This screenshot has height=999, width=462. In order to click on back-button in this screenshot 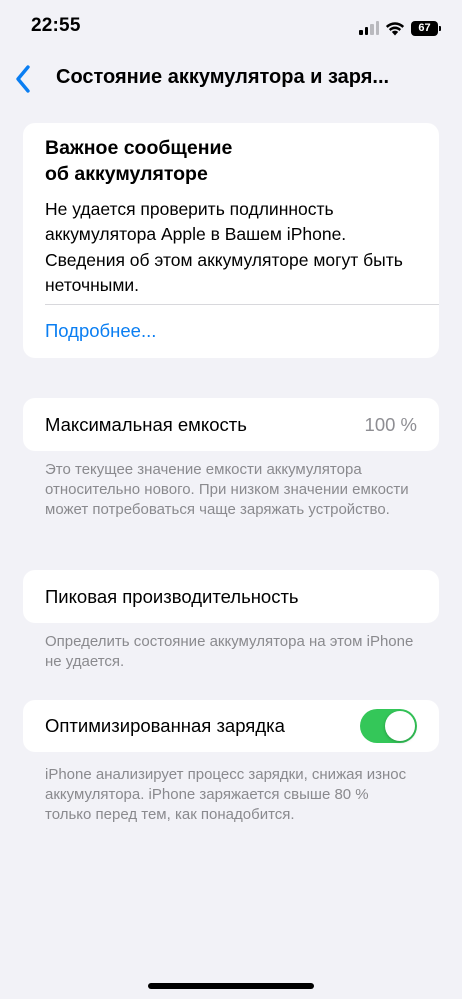, I will do `click(23, 79)`.